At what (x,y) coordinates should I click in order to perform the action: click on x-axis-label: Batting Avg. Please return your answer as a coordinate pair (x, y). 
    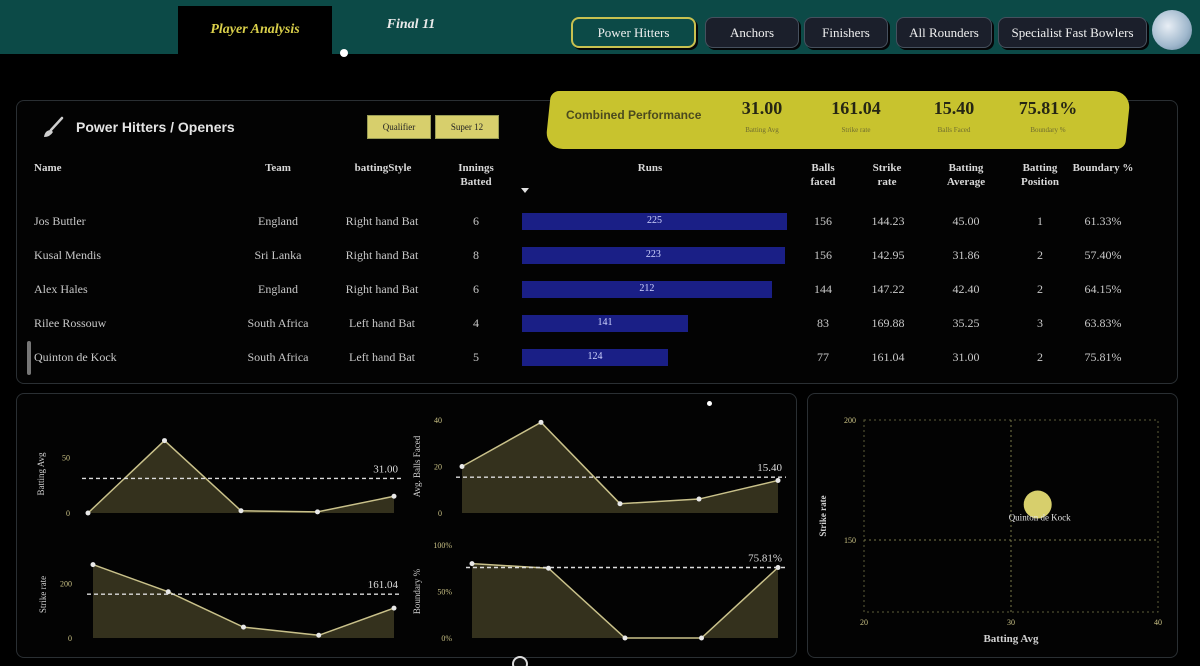
    Looking at the image, I should click on (1011, 639).